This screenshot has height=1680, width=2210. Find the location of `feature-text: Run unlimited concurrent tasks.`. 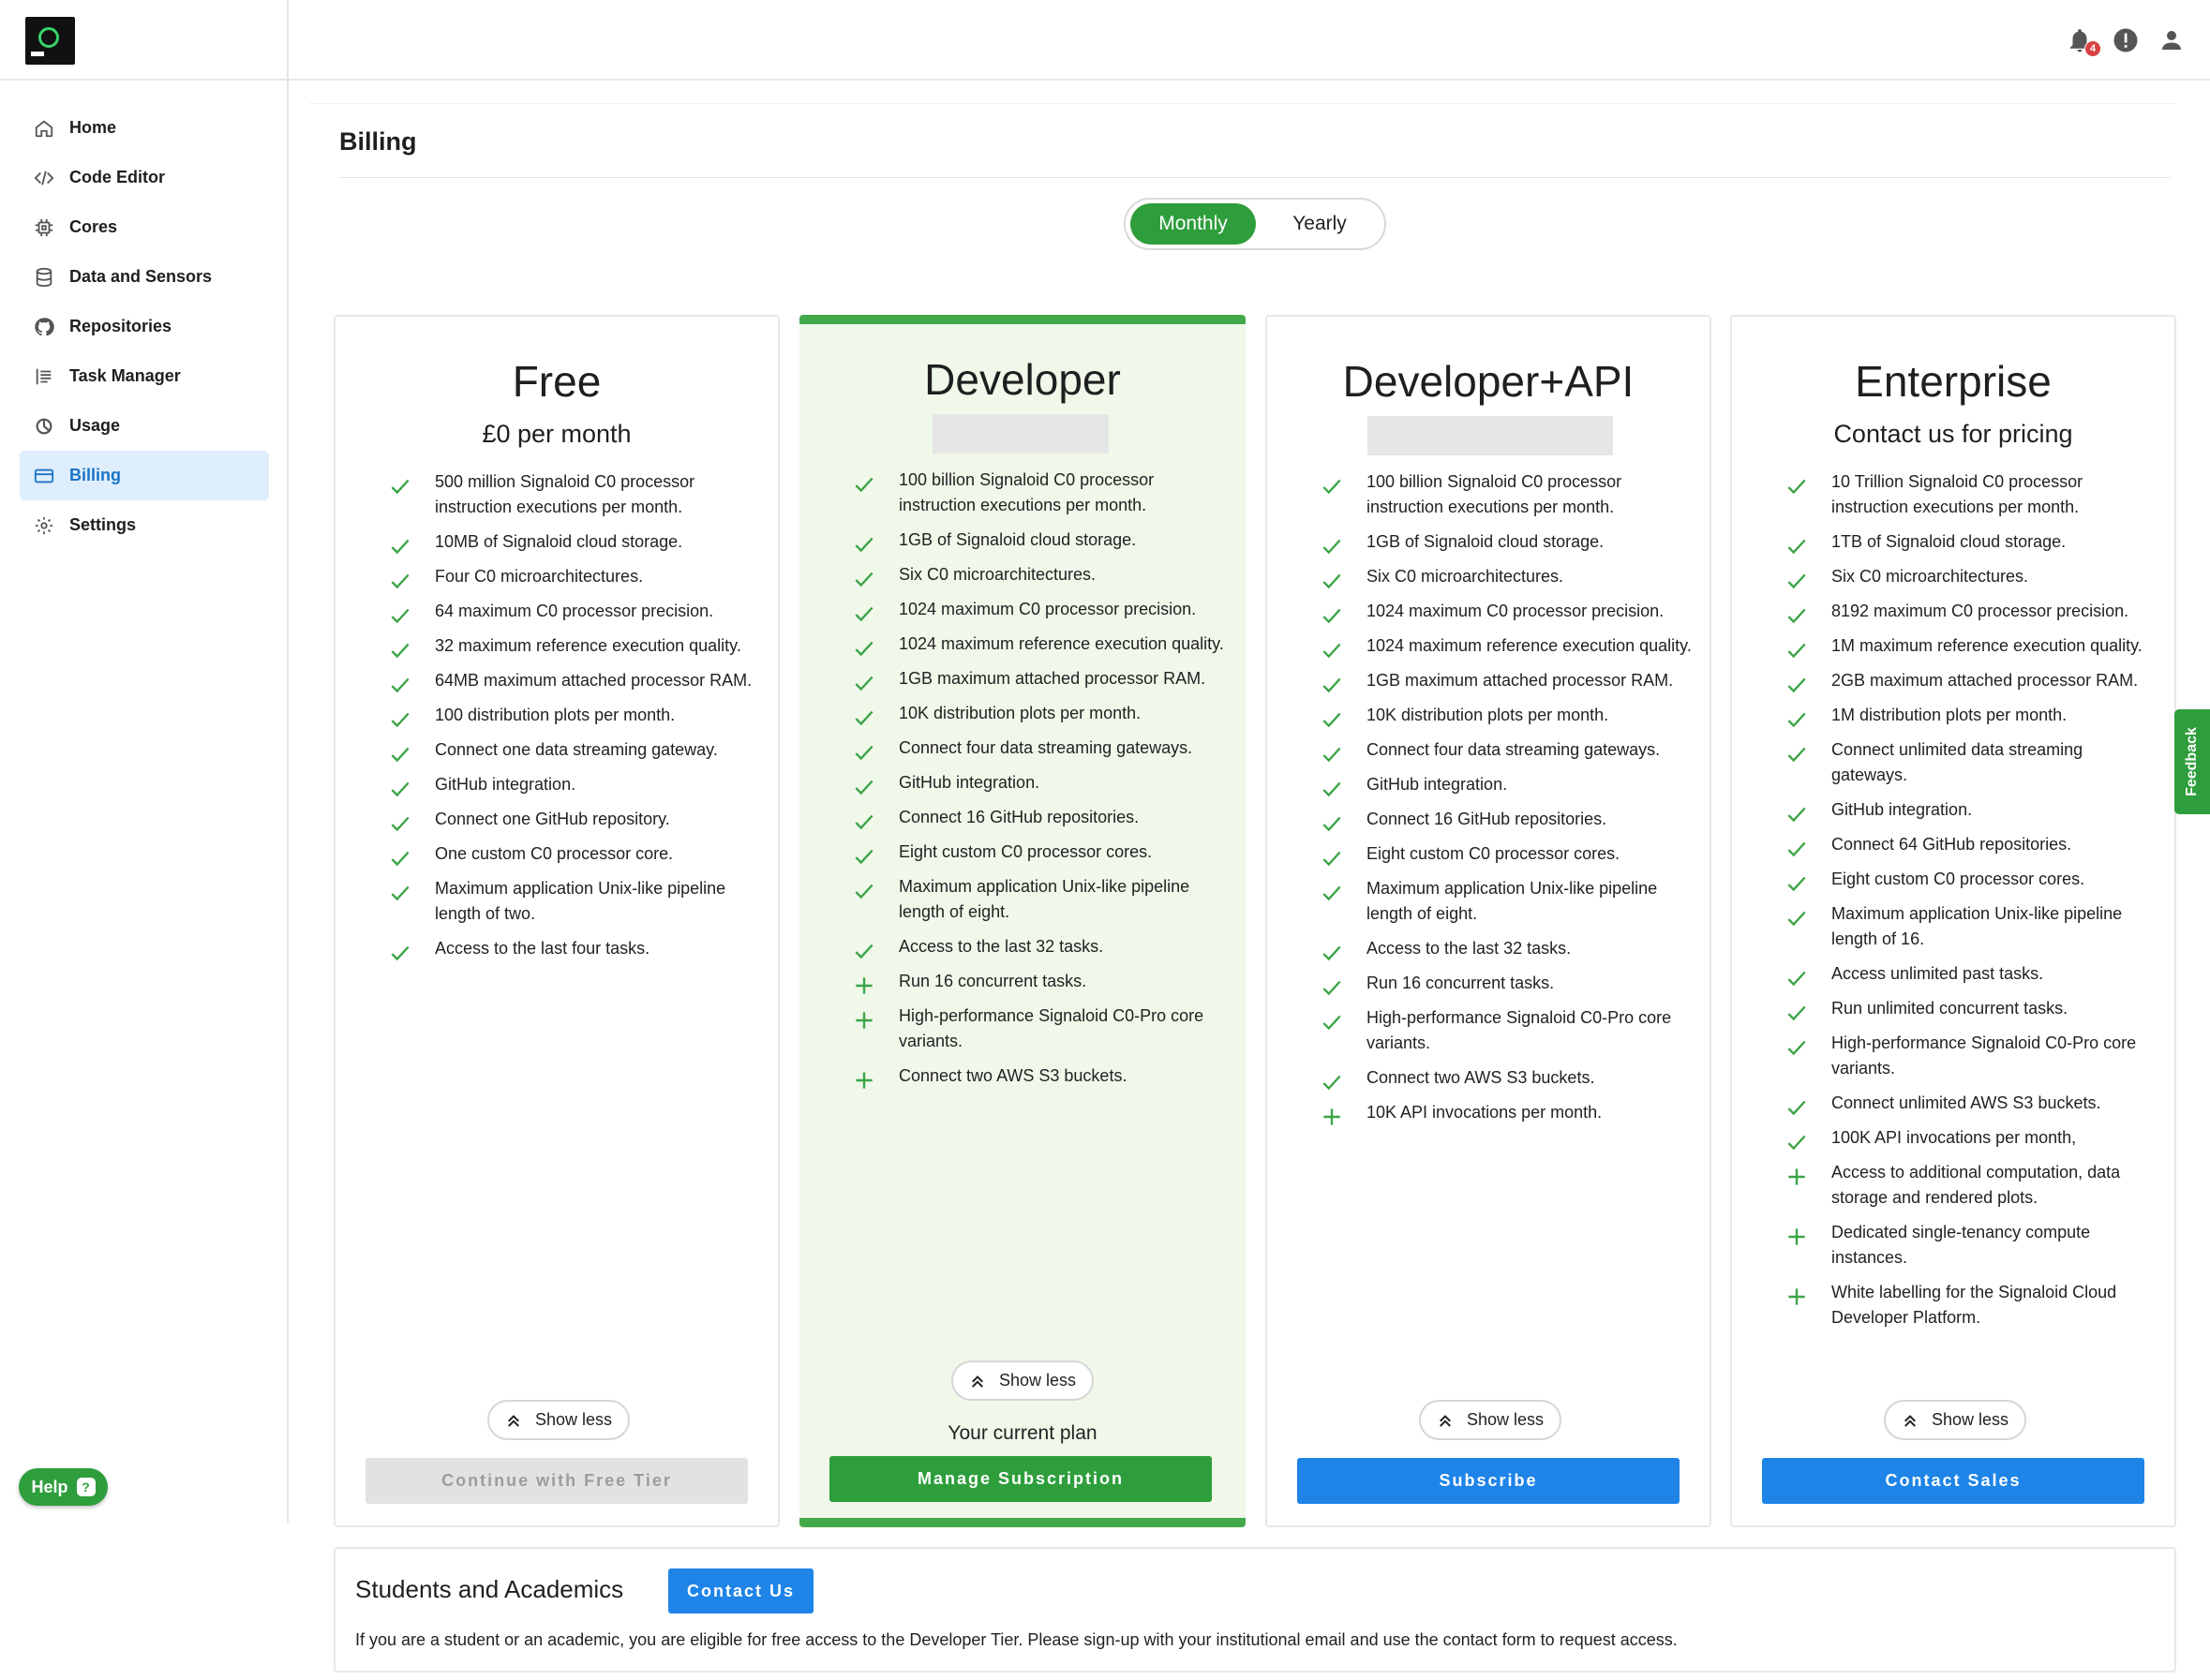

feature-text: Run unlimited concurrent tasks. is located at coordinates (1949, 1008).